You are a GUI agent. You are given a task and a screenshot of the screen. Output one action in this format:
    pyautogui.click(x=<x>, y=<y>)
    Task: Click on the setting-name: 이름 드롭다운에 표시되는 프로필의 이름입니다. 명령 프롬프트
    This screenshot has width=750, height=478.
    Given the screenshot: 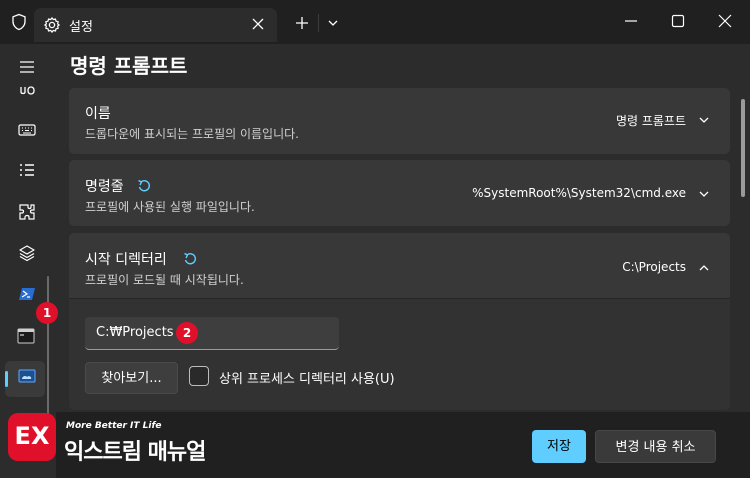 What is the action you would take?
    pyautogui.click(x=399, y=121)
    